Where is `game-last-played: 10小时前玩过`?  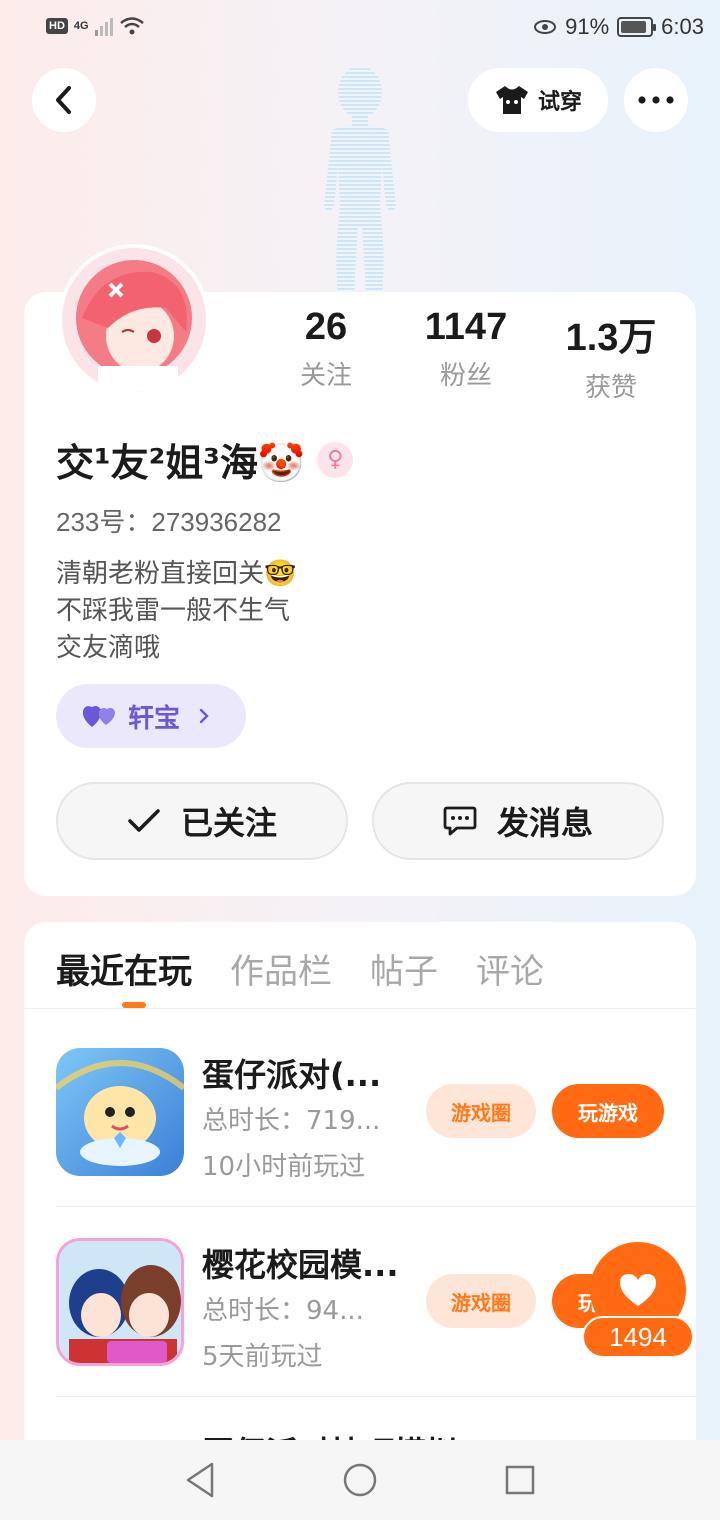
game-last-played: 10小时前玩过 is located at coordinates (284, 1167).